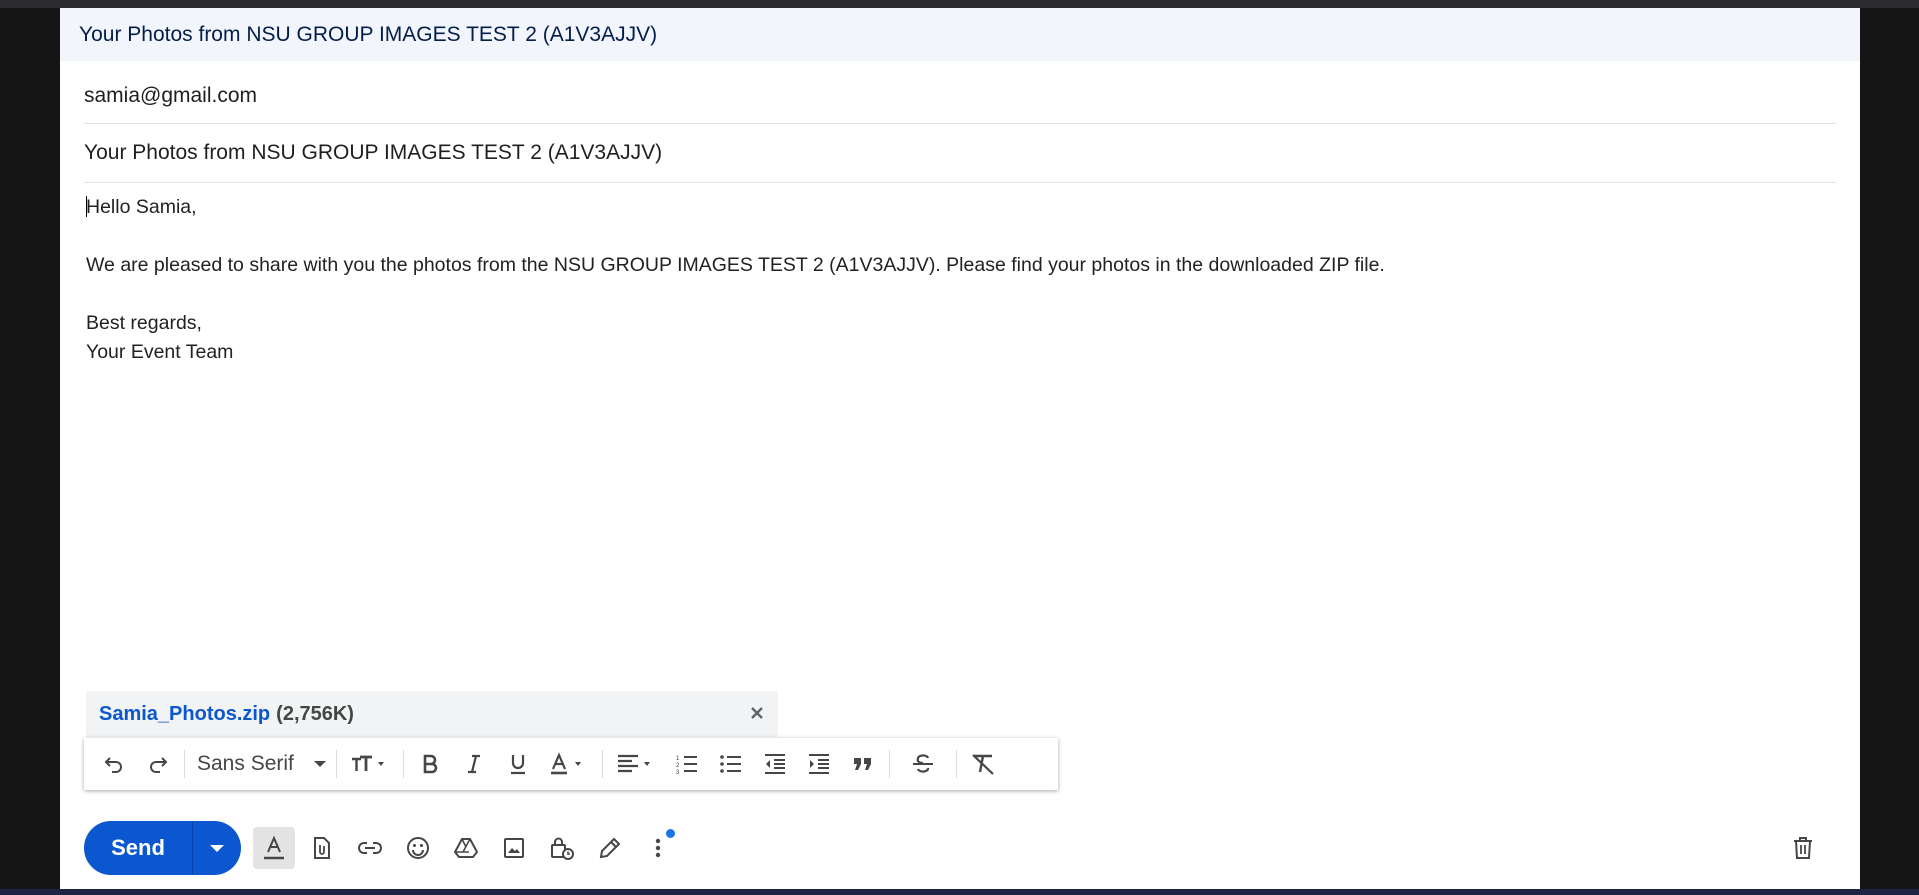 Image resolution: width=1919 pixels, height=895 pixels. I want to click on compose-actions-bar: Send, so click(954, 848).